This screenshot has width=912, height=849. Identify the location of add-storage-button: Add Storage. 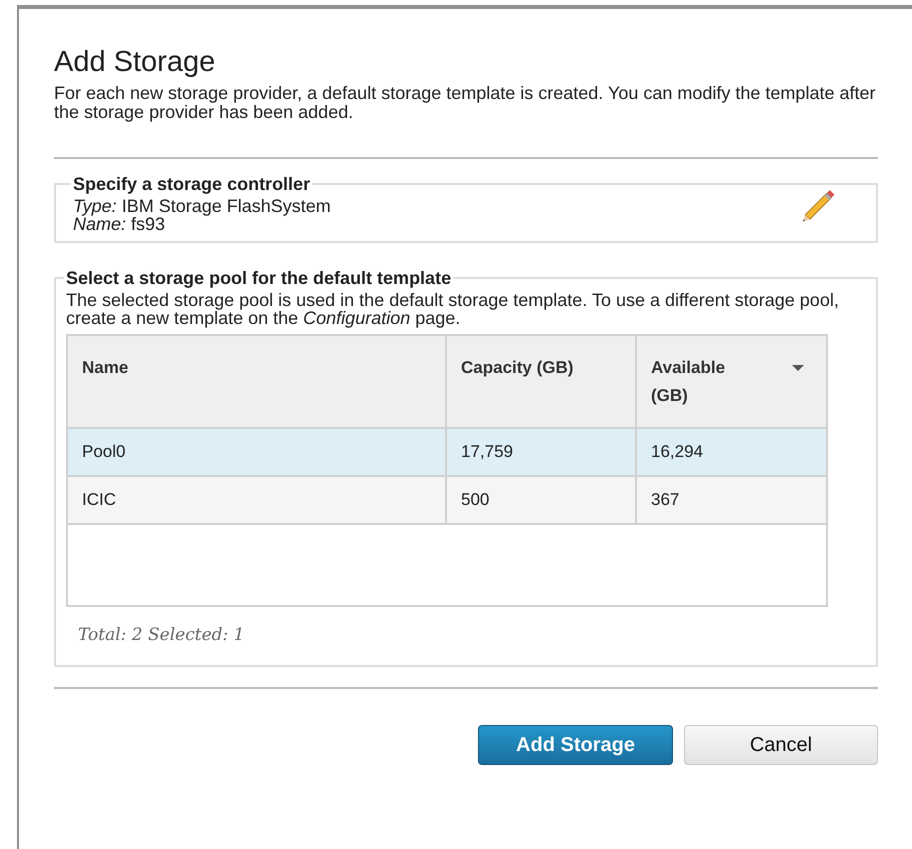
(575, 744).